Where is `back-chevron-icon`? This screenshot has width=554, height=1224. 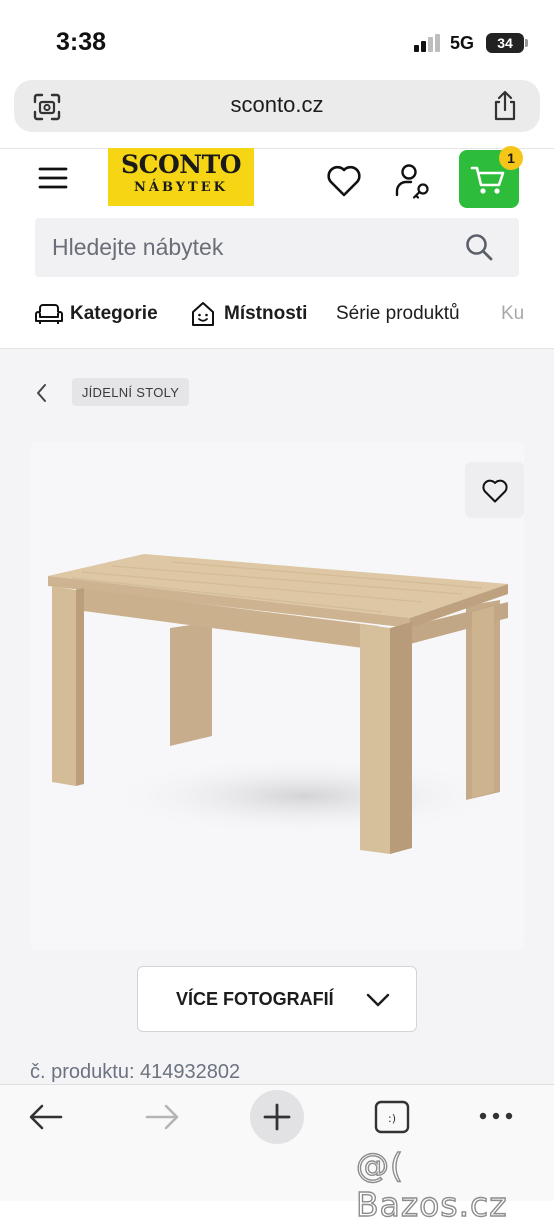
back-chevron-icon is located at coordinates (42, 393).